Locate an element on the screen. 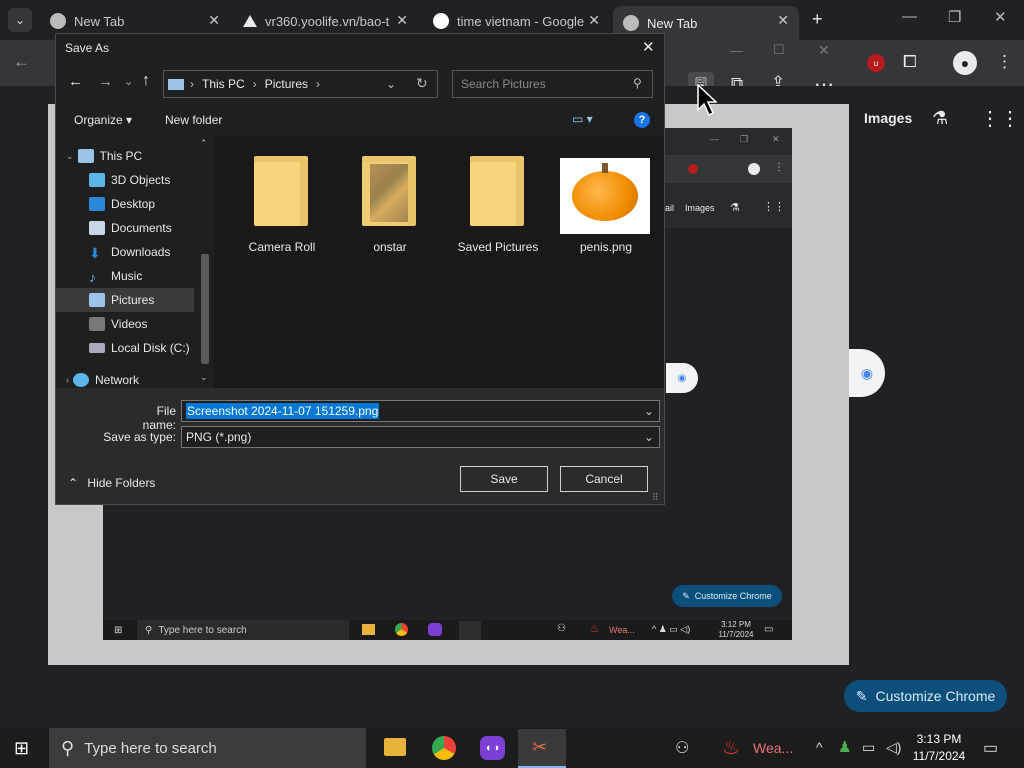  nav-back-icon: ← is located at coordinates (75, 81).